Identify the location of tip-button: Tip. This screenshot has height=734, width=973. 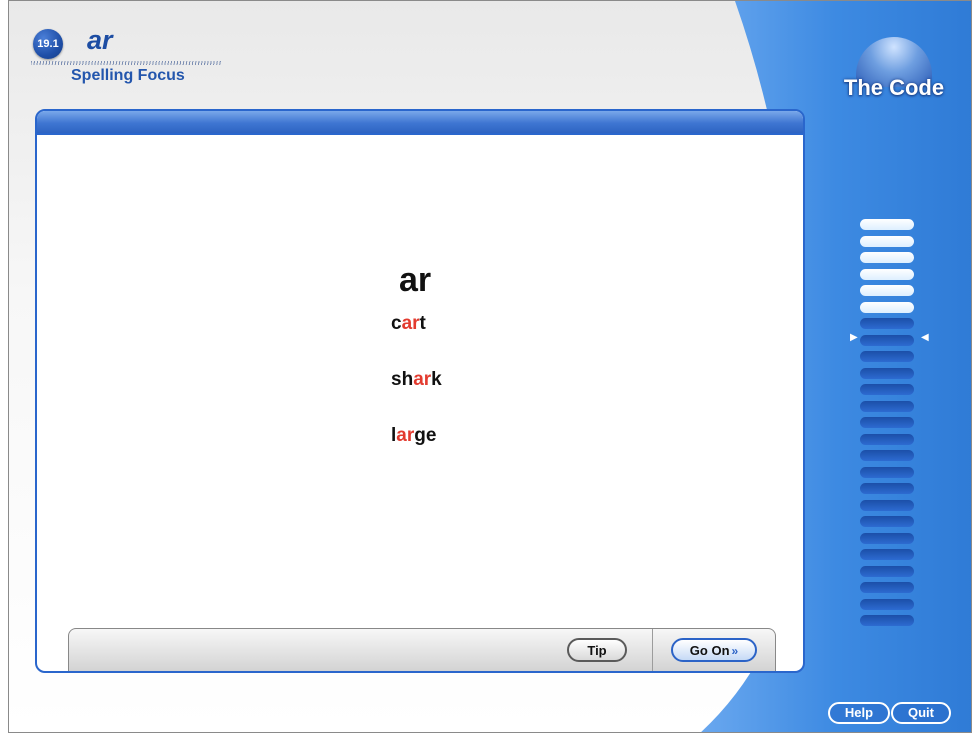
(597, 650).